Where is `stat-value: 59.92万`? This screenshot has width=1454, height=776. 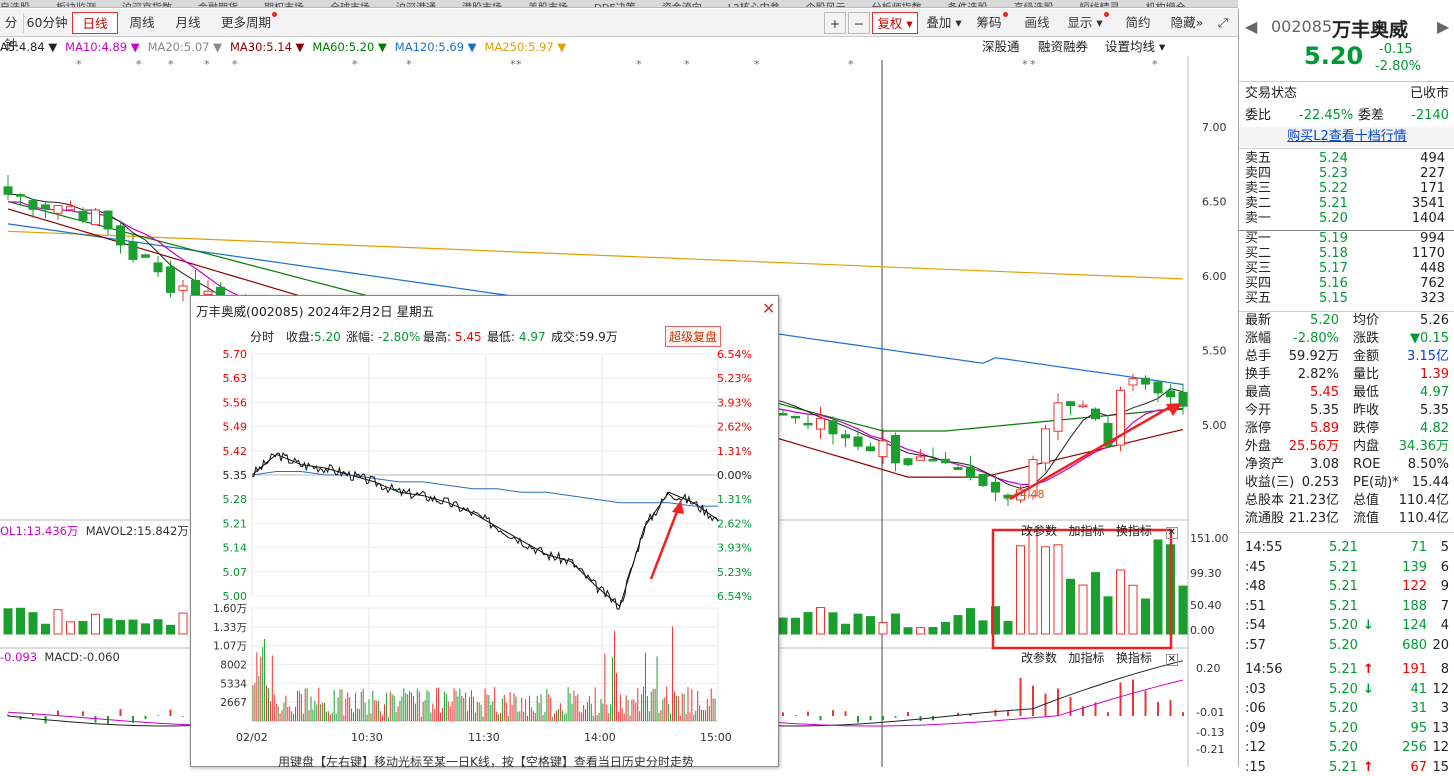 stat-value: 59.92万 is located at coordinates (1313, 356).